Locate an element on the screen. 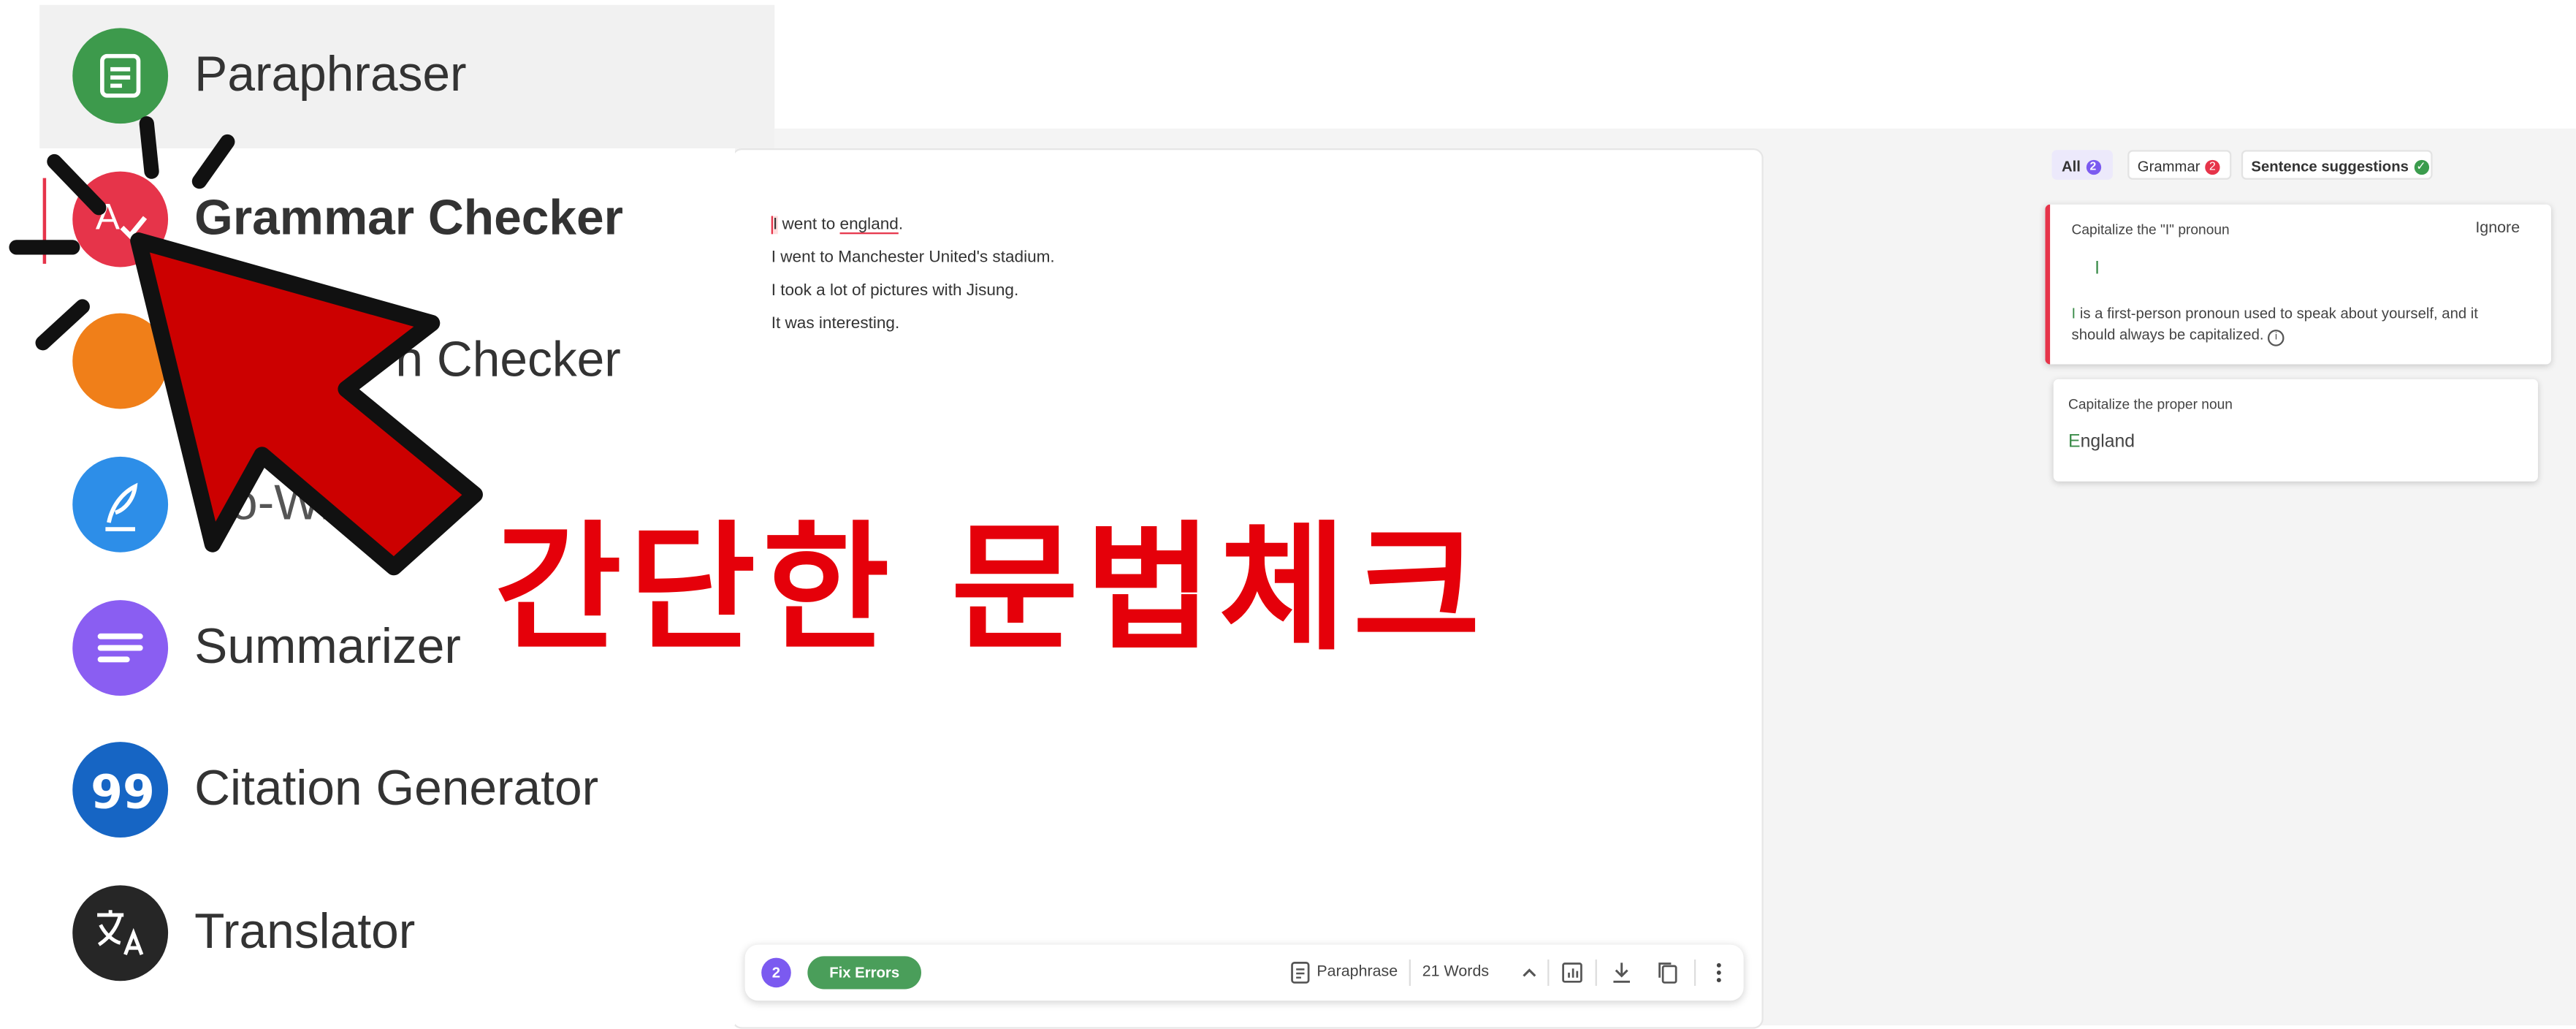 The image size is (2576, 1029). suggested-correction: I is located at coordinates (2097, 268).